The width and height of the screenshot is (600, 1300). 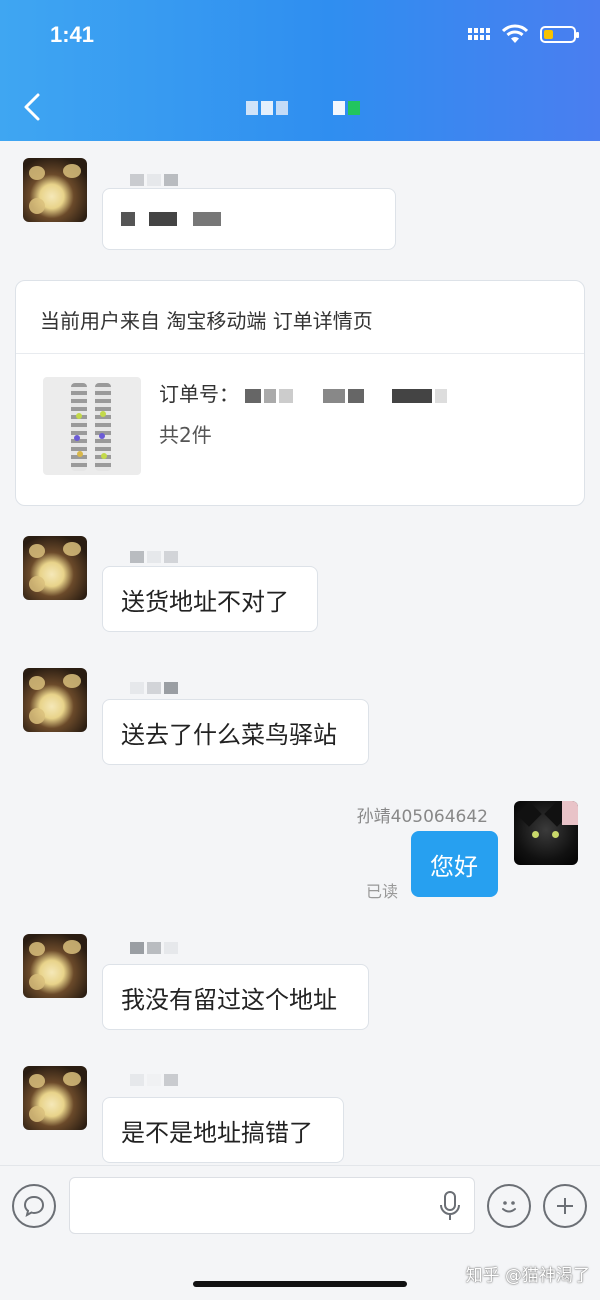 I want to click on more-button, so click(x=565, y=1206).